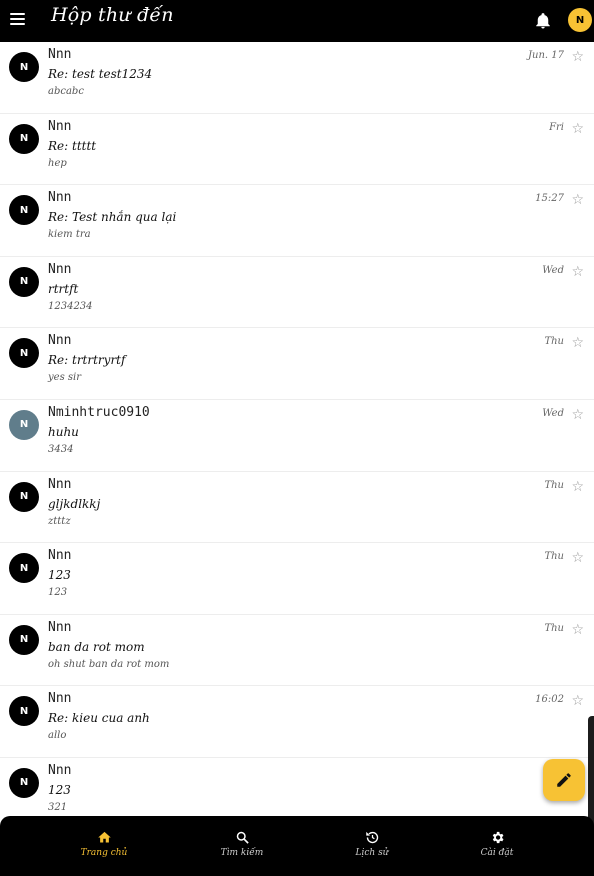 This screenshot has height=876, width=594. I want to click on nav-label-home: Trang chủ, so click(104, 853).